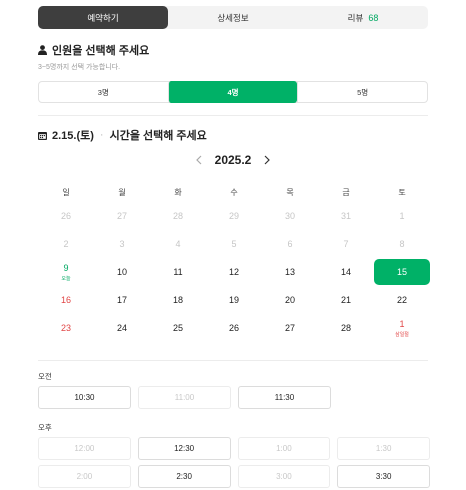  I want to click on selected-date: 2.15.(토), so click(73, 136).